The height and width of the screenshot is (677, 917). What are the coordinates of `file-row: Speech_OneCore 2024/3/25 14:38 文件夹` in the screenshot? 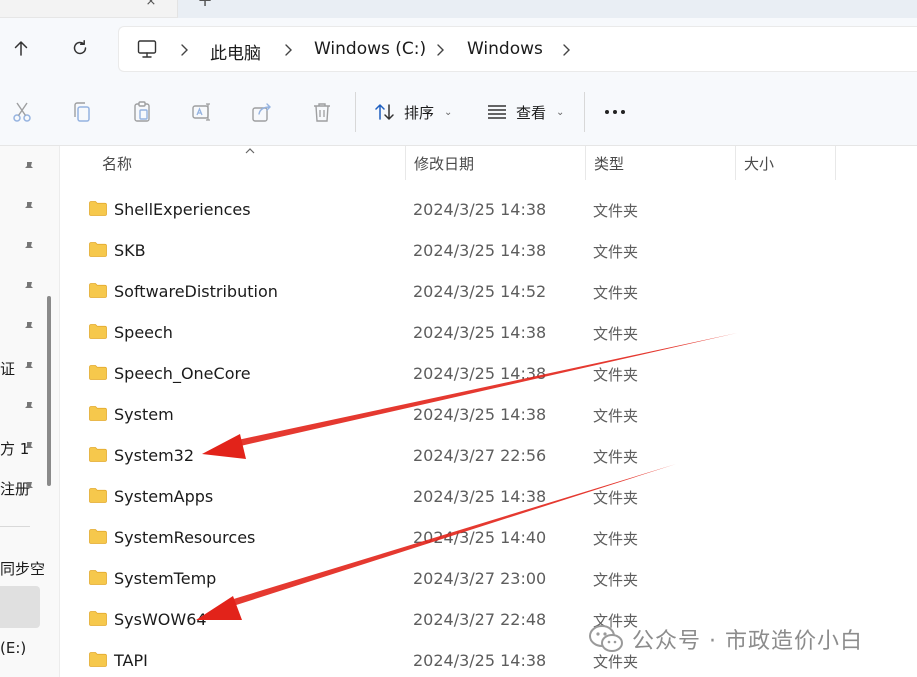 It's located at (498, 373).